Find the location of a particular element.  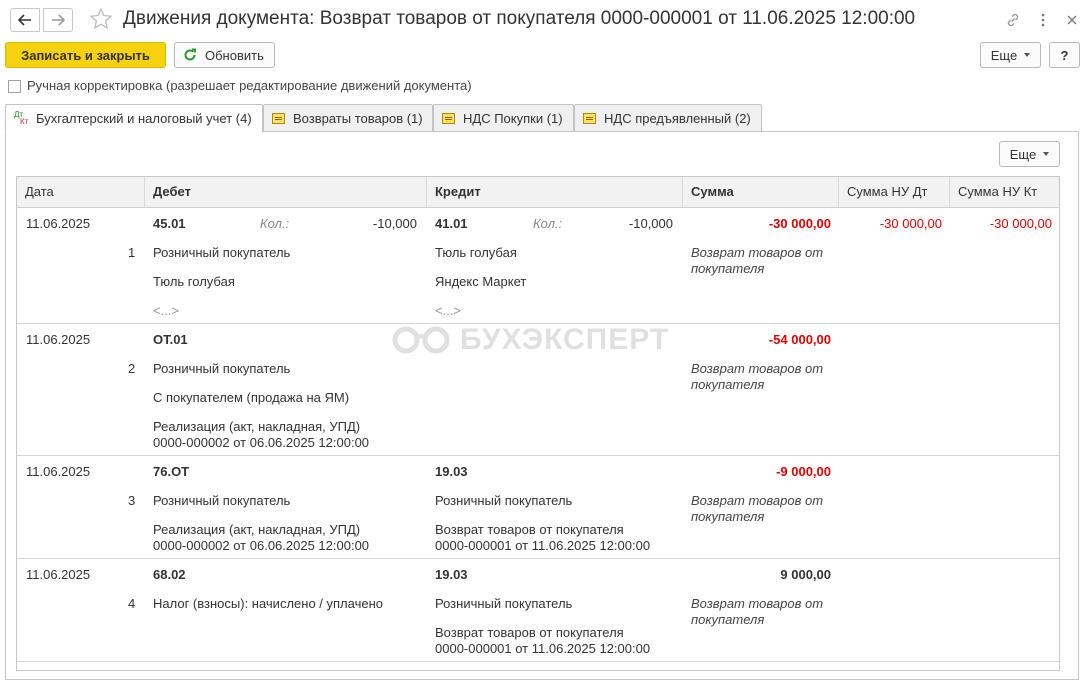

close-icon is located at coordinates (1072, 20).